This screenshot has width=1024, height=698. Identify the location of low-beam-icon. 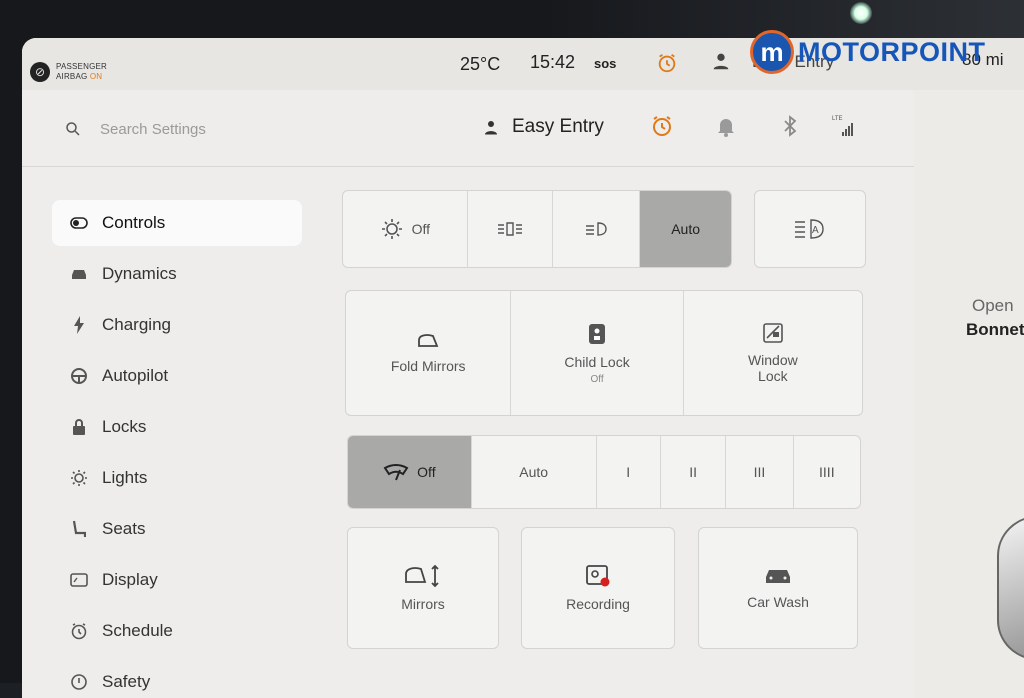
(597, 229).